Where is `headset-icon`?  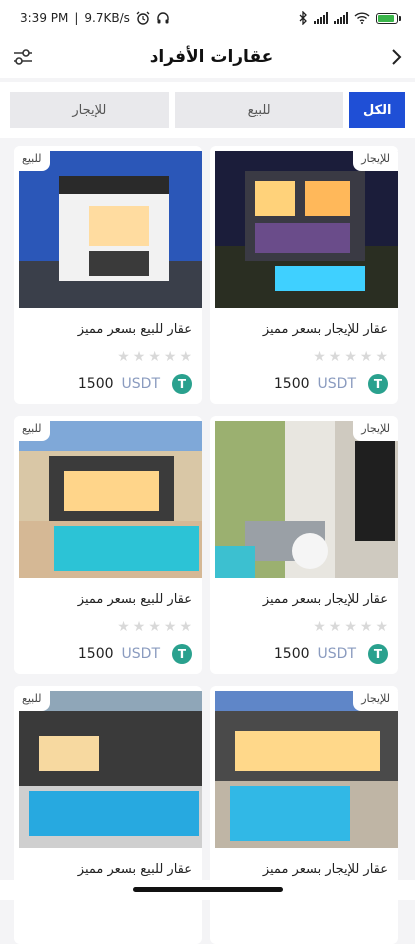
headset-icon is located at coordinates (163, 18).